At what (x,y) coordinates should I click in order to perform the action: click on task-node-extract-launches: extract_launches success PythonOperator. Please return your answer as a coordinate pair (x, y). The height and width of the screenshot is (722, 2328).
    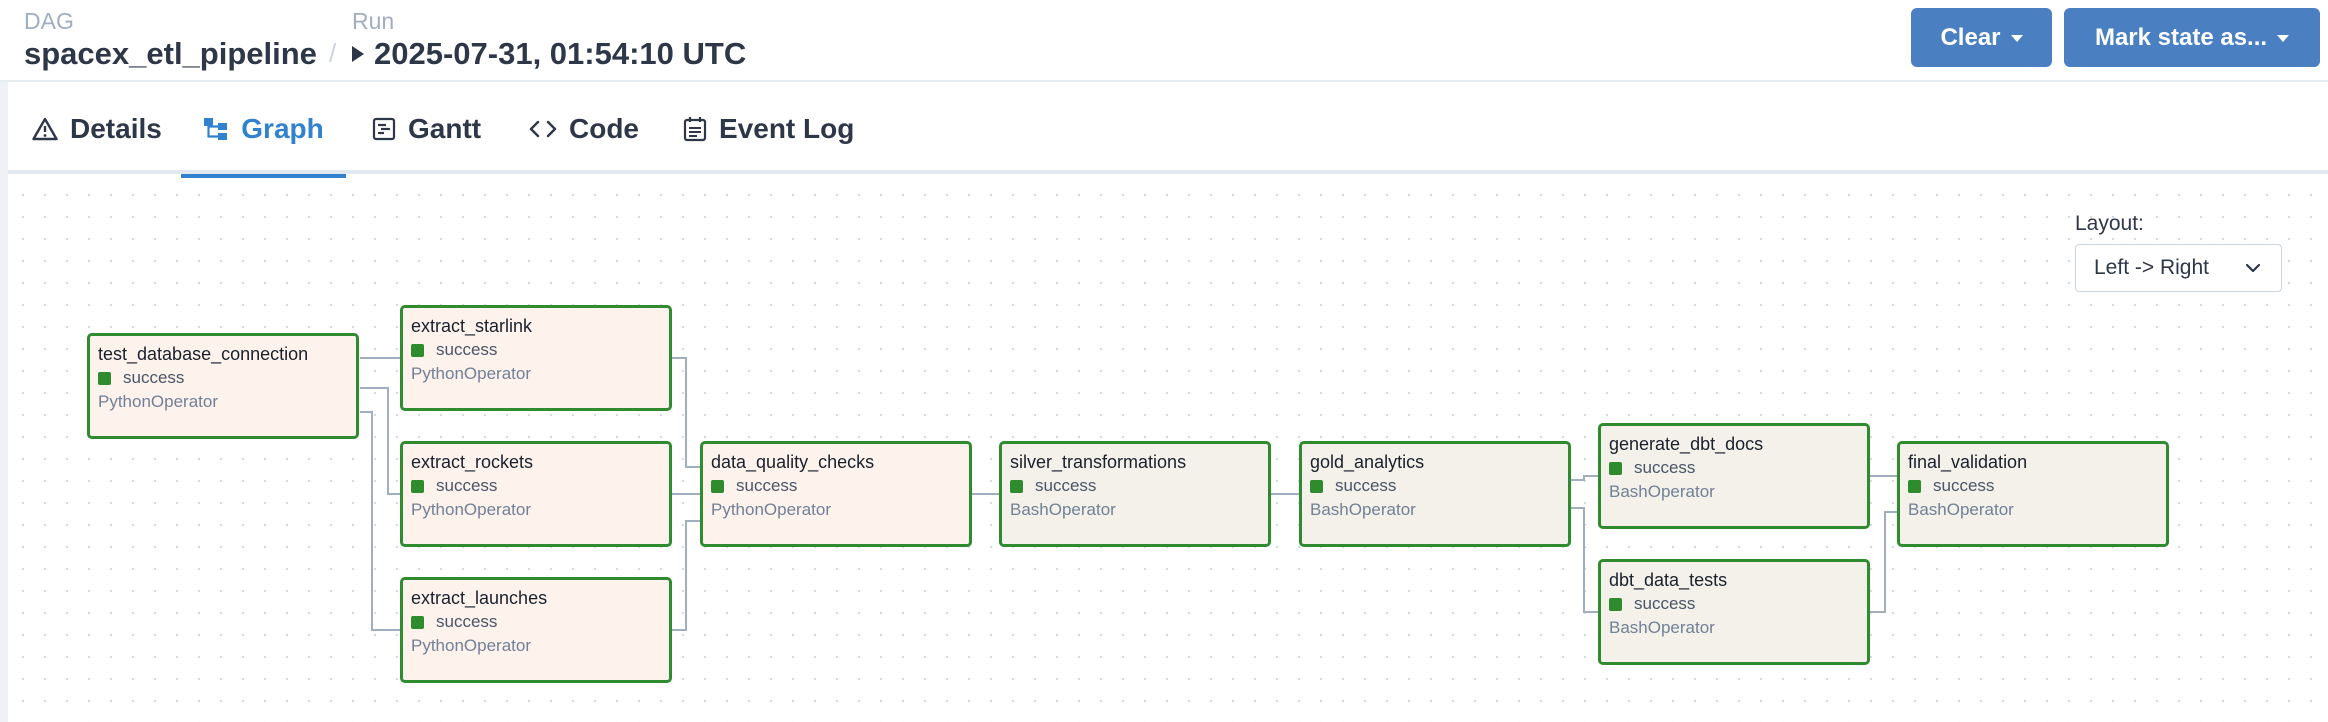
    Looking at the image, I should click on (536, 630).